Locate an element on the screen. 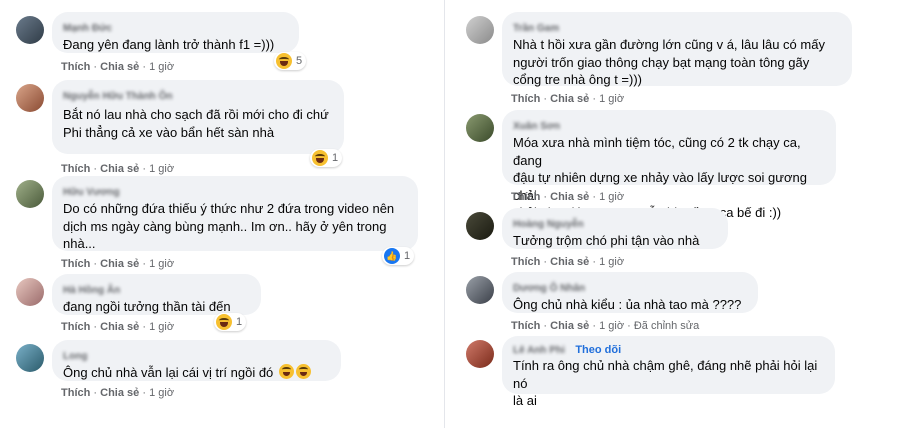  column-divider is located at coordinates (444, 214).